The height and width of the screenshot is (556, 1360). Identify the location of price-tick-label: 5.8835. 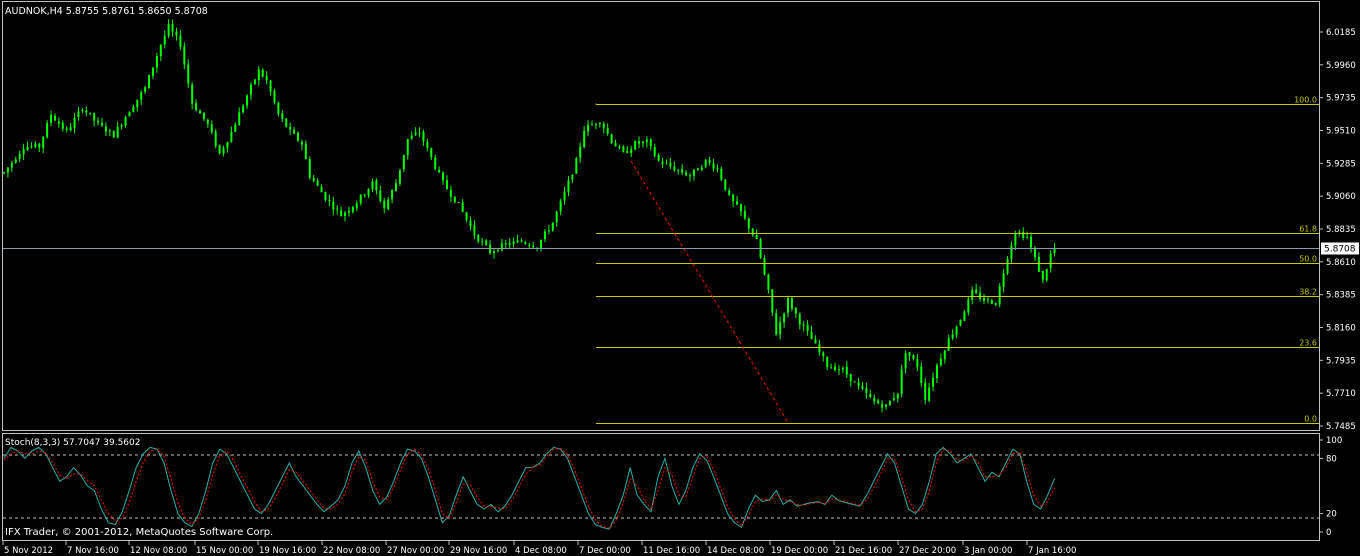
(1341, 230).